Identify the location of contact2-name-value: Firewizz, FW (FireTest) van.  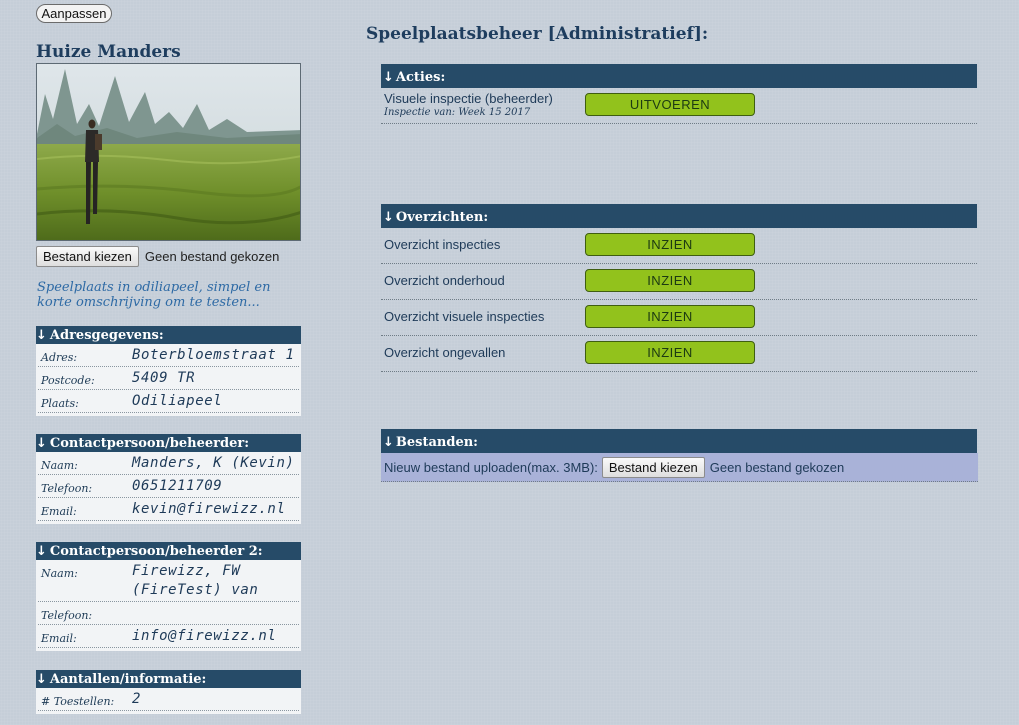
(195, 580).